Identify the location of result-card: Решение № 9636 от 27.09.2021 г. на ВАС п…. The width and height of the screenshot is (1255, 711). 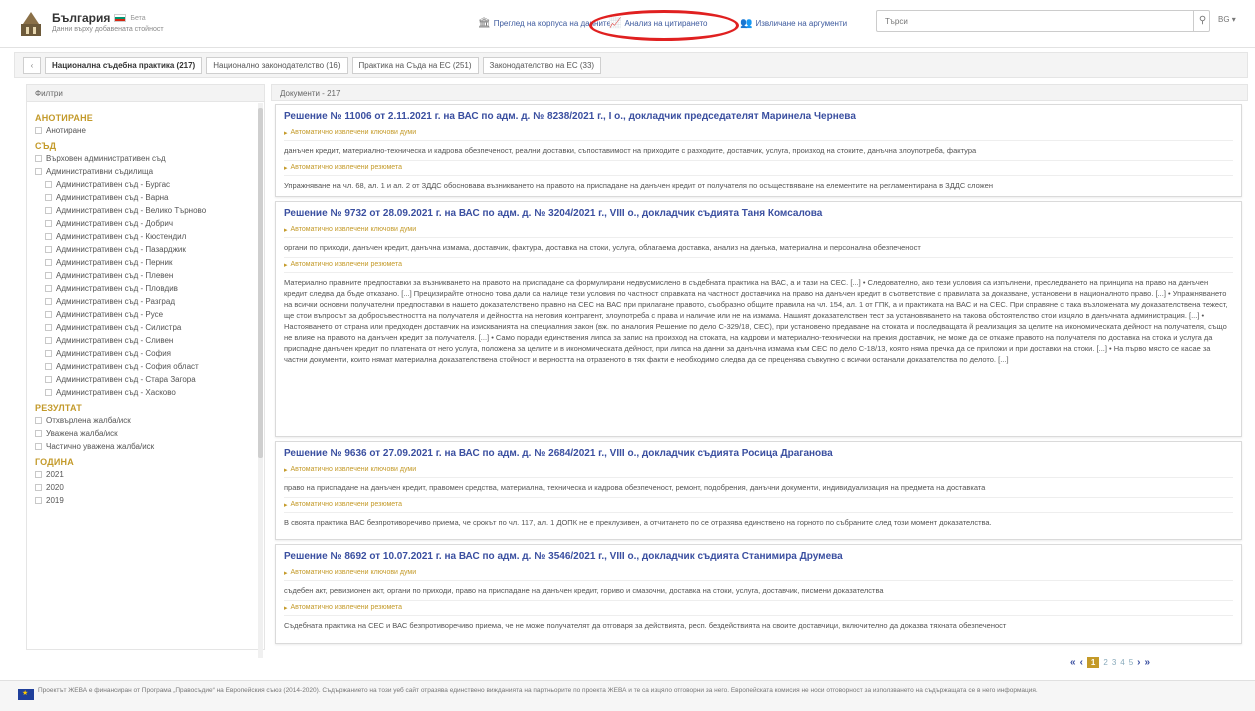
(758, 490).